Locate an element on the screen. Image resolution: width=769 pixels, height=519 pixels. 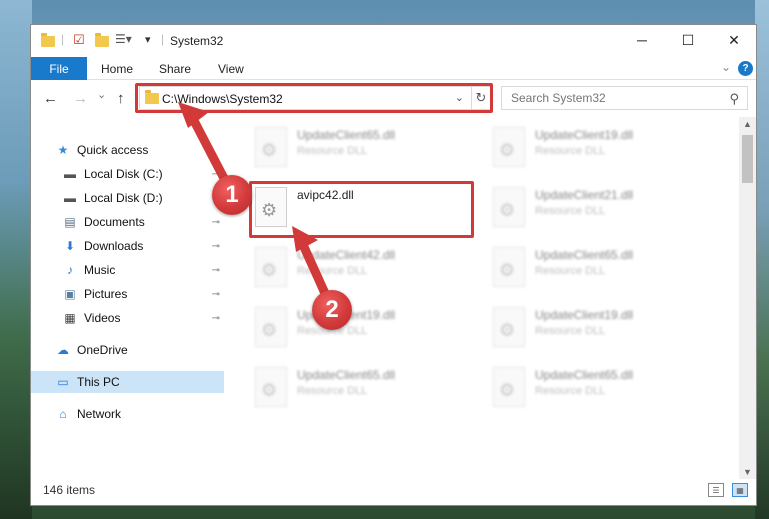
search-box: ⚲ is located at coordinates (624, 98).